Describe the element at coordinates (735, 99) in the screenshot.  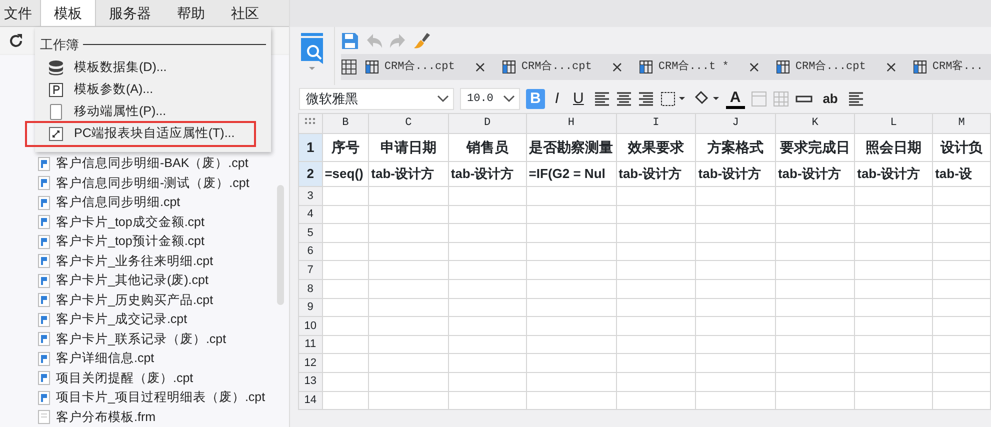
I see `font-color-button: A` at that location.